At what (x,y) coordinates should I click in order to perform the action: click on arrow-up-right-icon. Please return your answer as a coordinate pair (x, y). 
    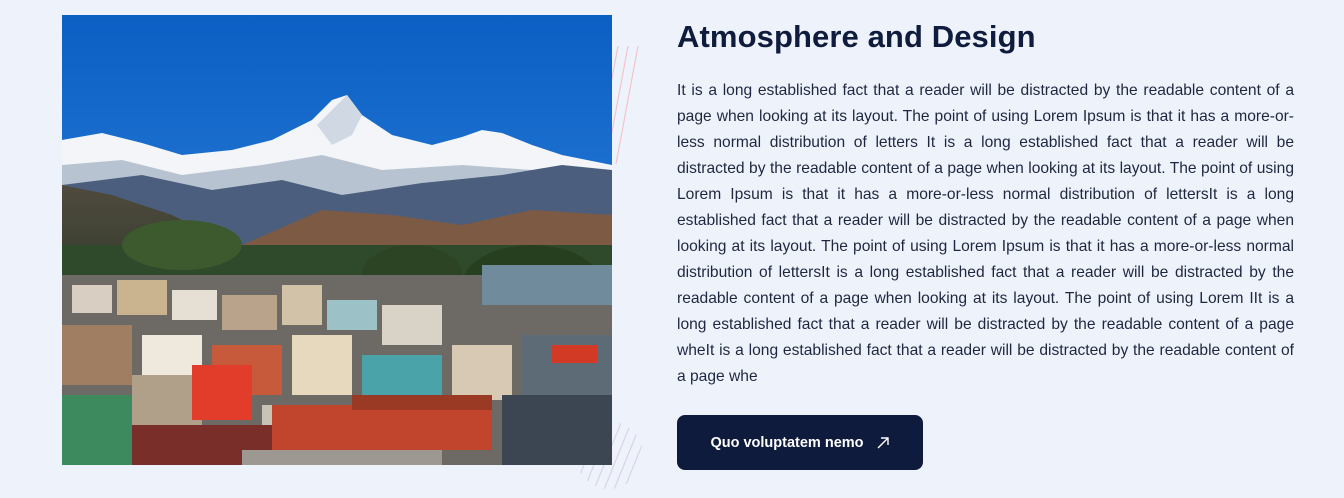
    Looking at the image, I should click on (883, 442).